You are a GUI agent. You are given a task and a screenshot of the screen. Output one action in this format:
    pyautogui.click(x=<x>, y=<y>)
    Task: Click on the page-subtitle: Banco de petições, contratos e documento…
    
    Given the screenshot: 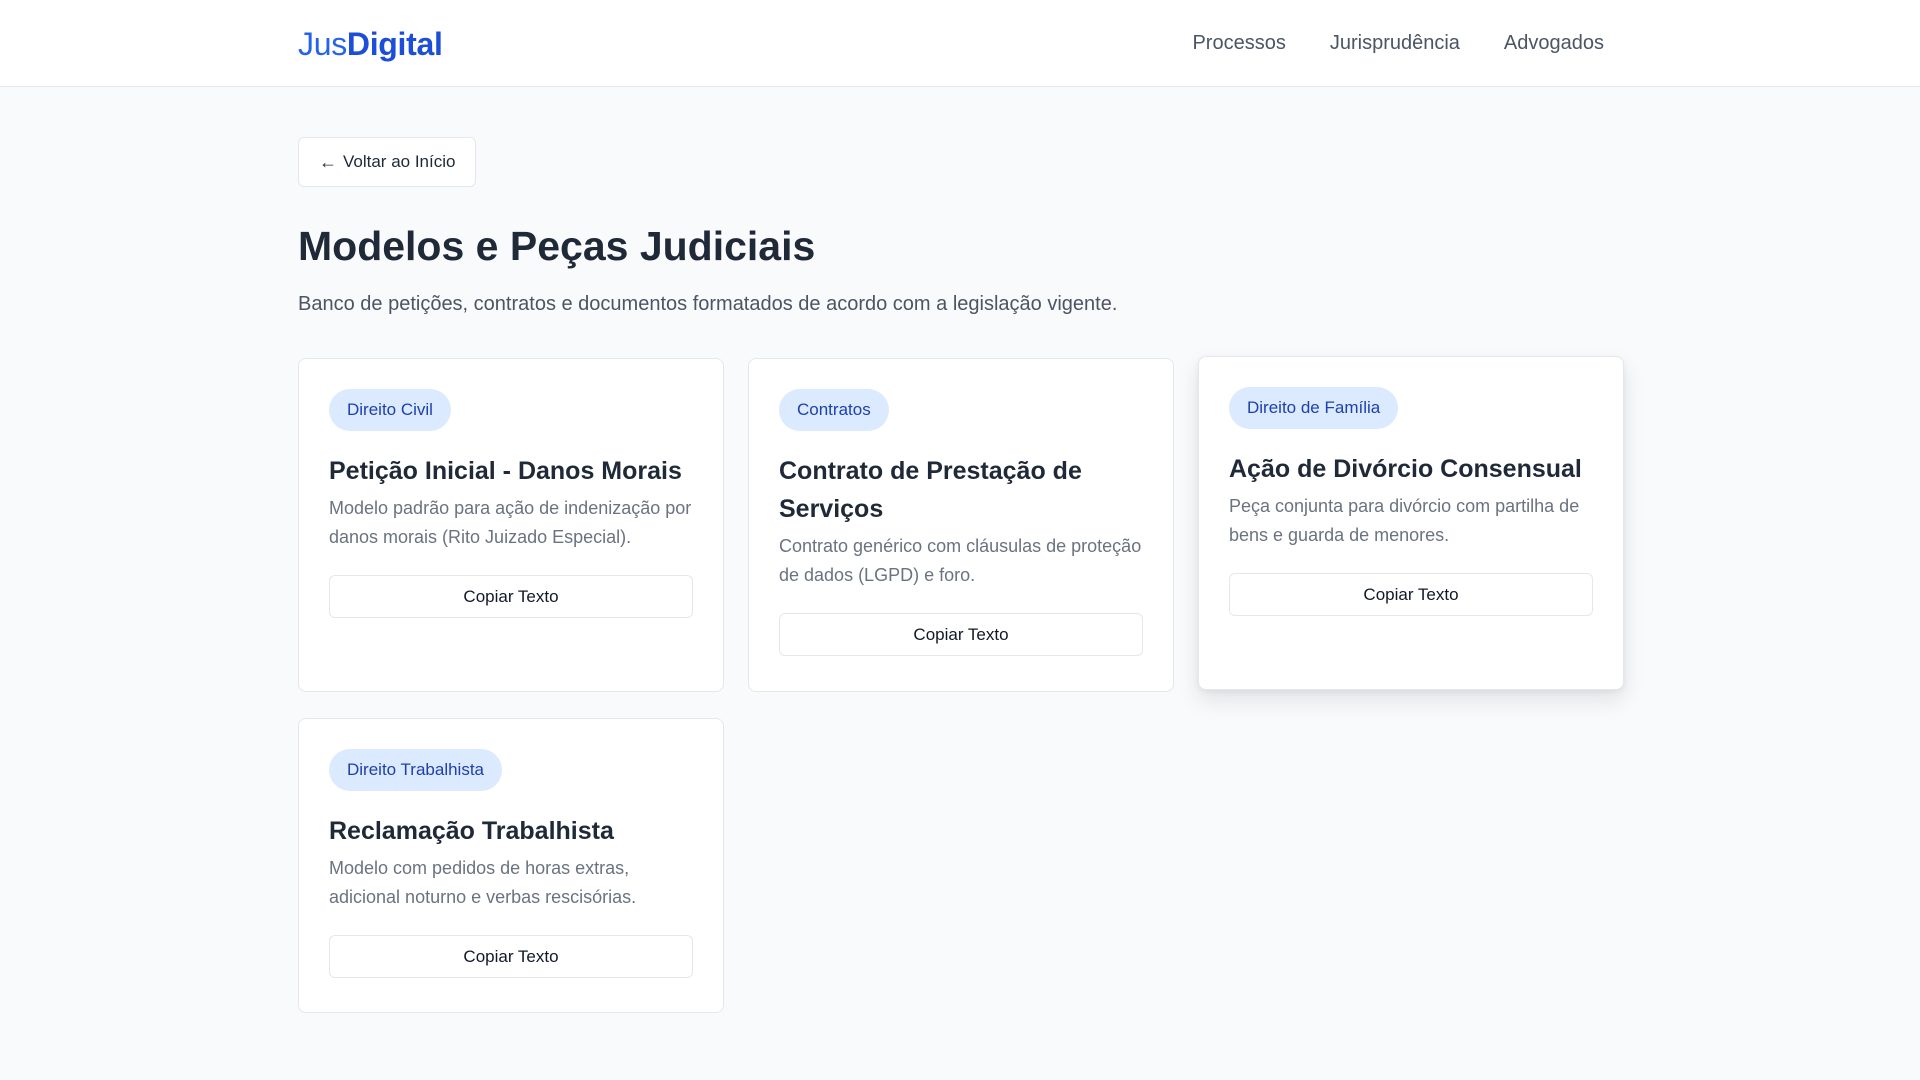 What is the action you would take?
    pyautogui.click(x=708, y=304)
    